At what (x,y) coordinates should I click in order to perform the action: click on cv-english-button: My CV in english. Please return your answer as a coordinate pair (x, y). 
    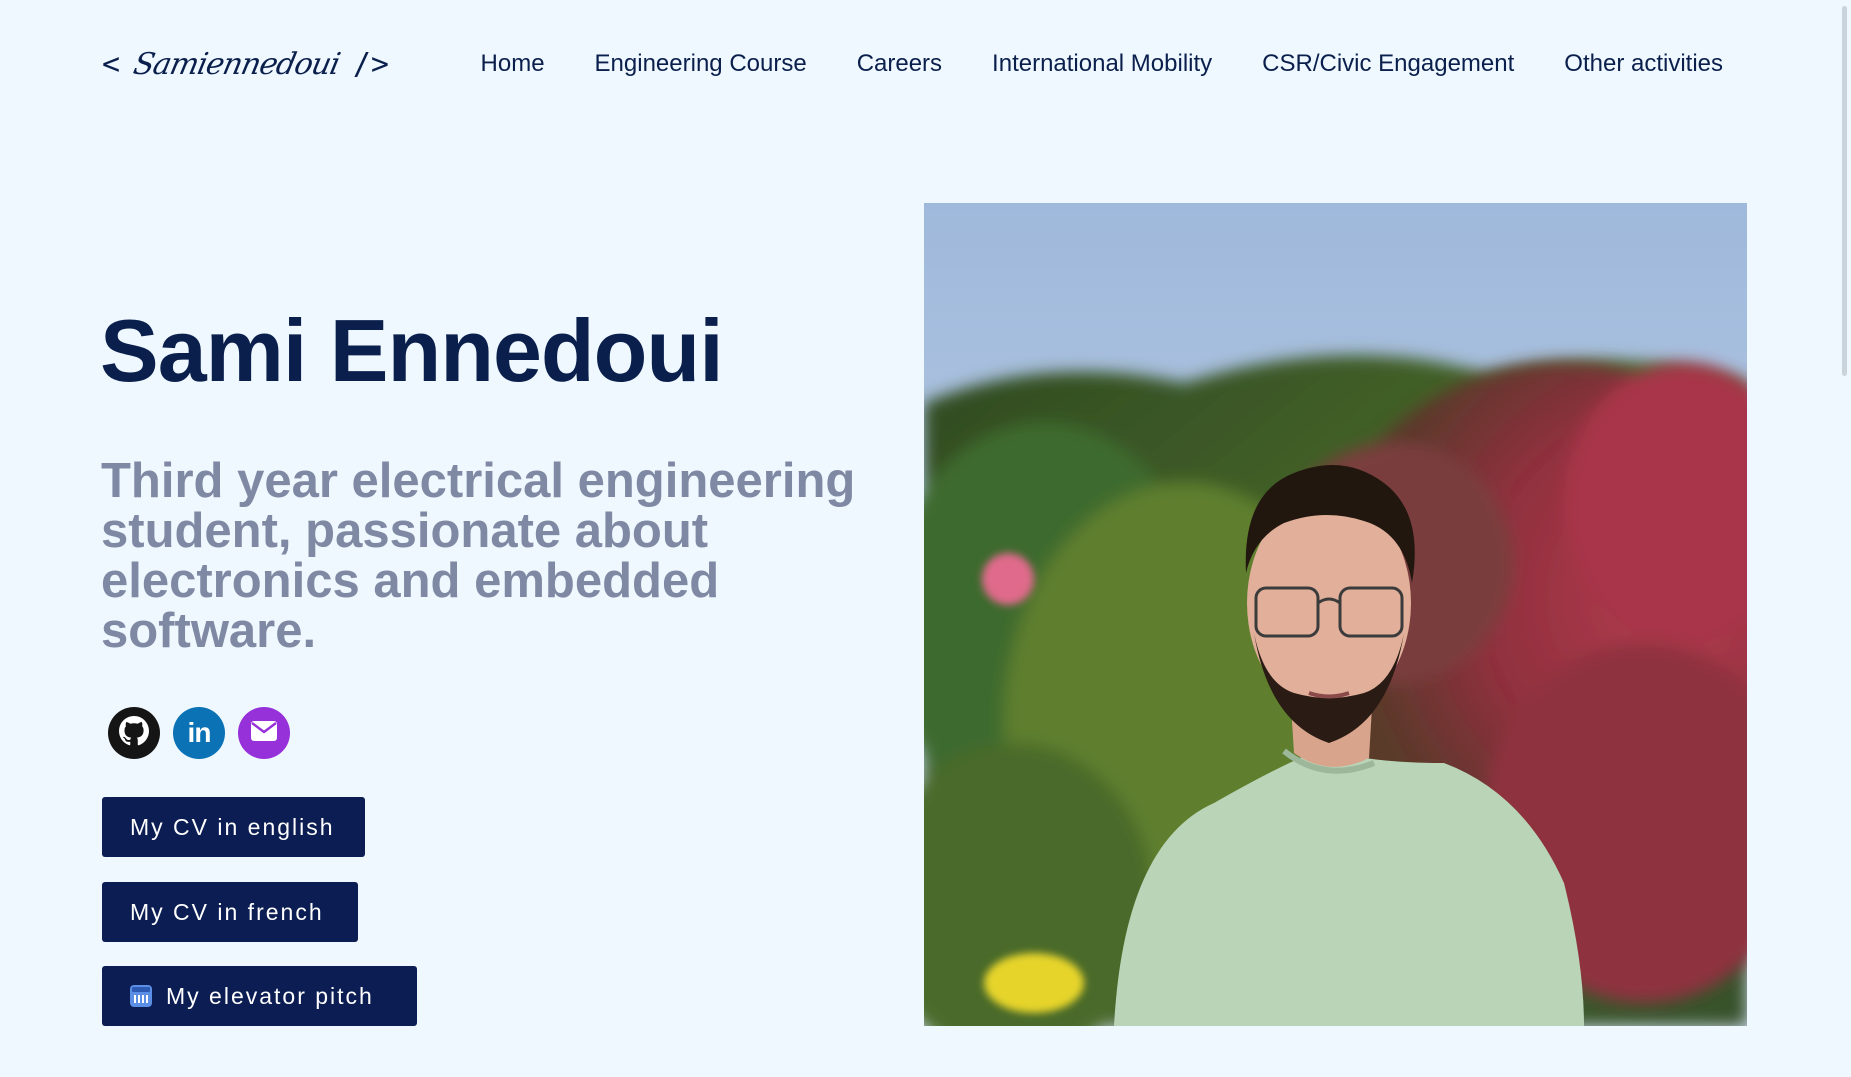
    Looking at the image, I should click on (233, 827).